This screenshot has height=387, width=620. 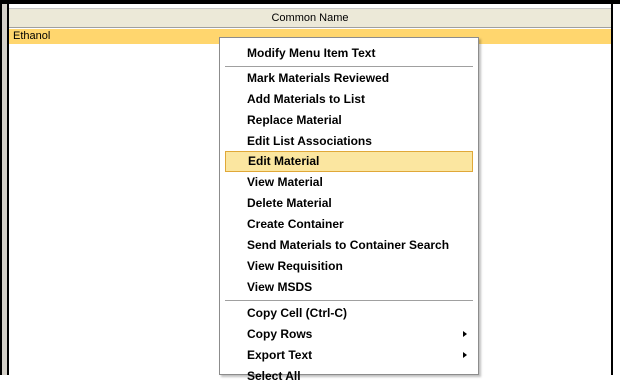 What do you see at coordinates (349, 334) in the screenshot?
I see `menu-item-copy-rows: Copy Rows` at bounding box center [349, 334].